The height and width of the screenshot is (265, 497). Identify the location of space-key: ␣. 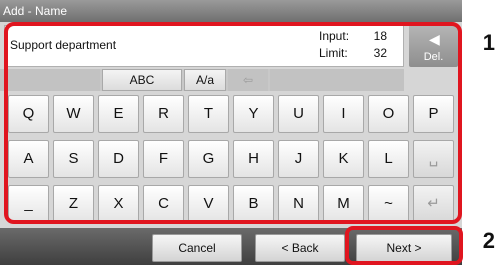
(433, 159).